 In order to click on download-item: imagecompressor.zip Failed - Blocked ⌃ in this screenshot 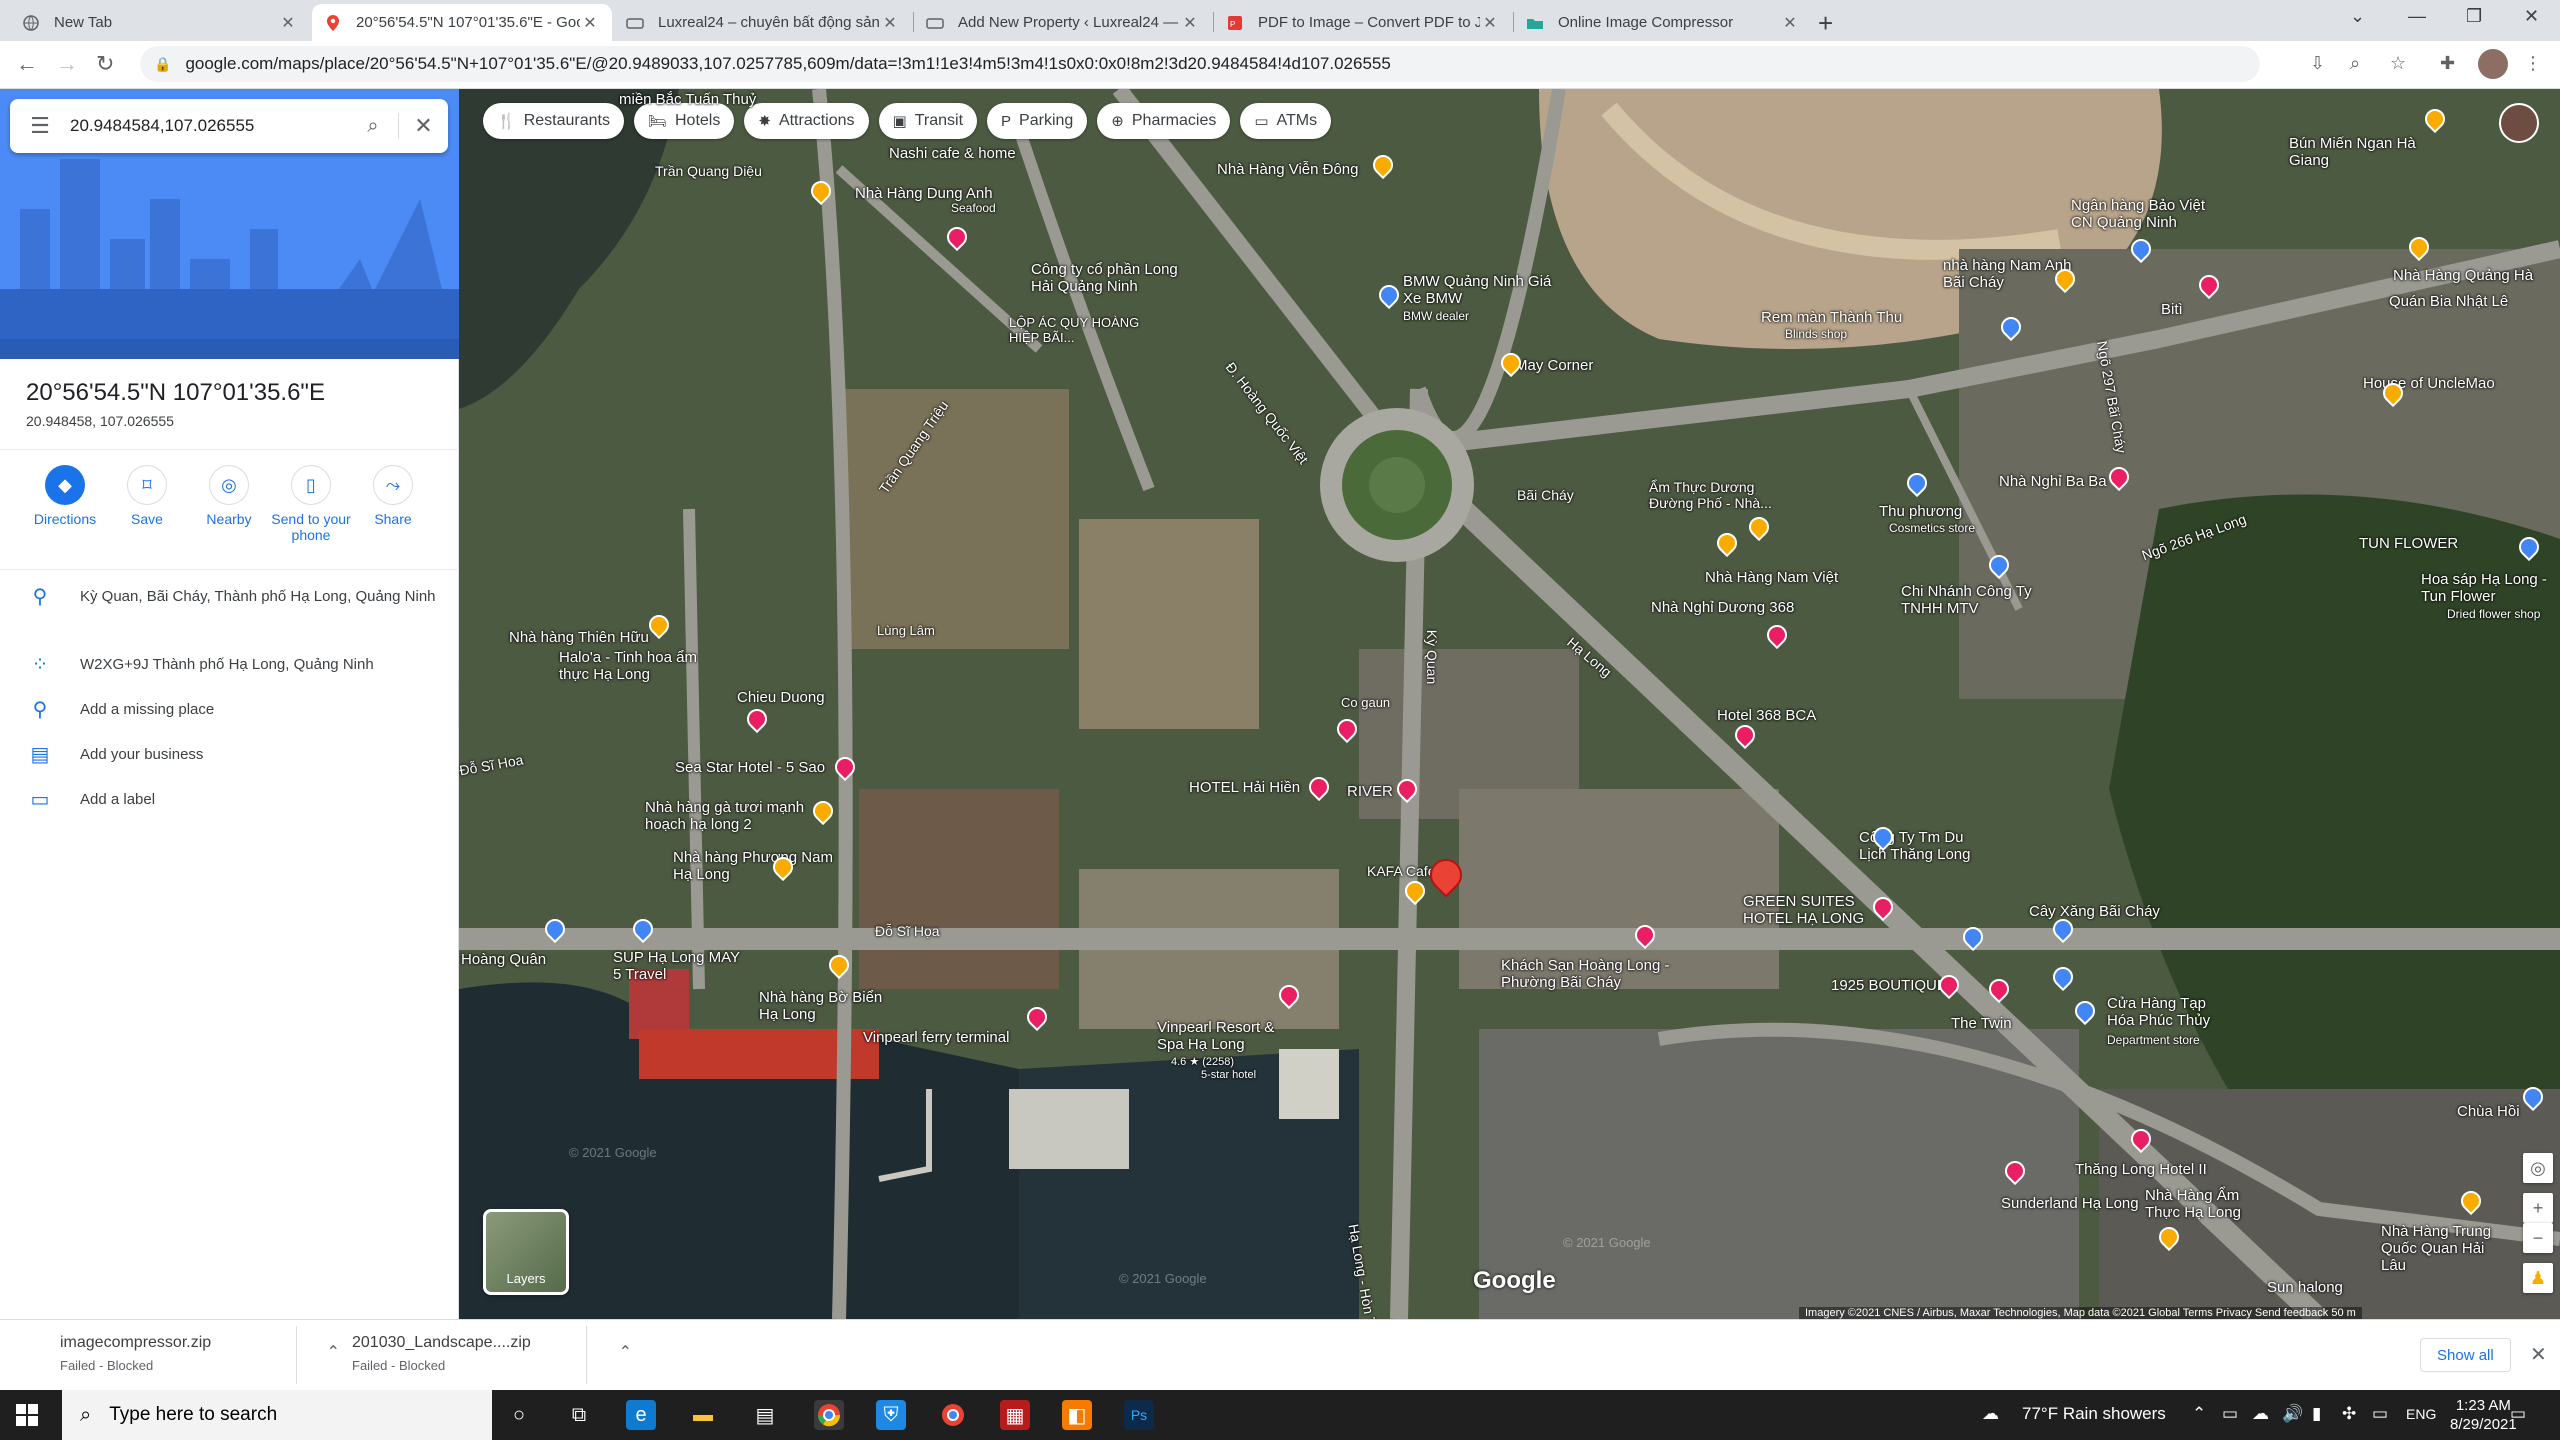, I will do `click(200, 1353)`.